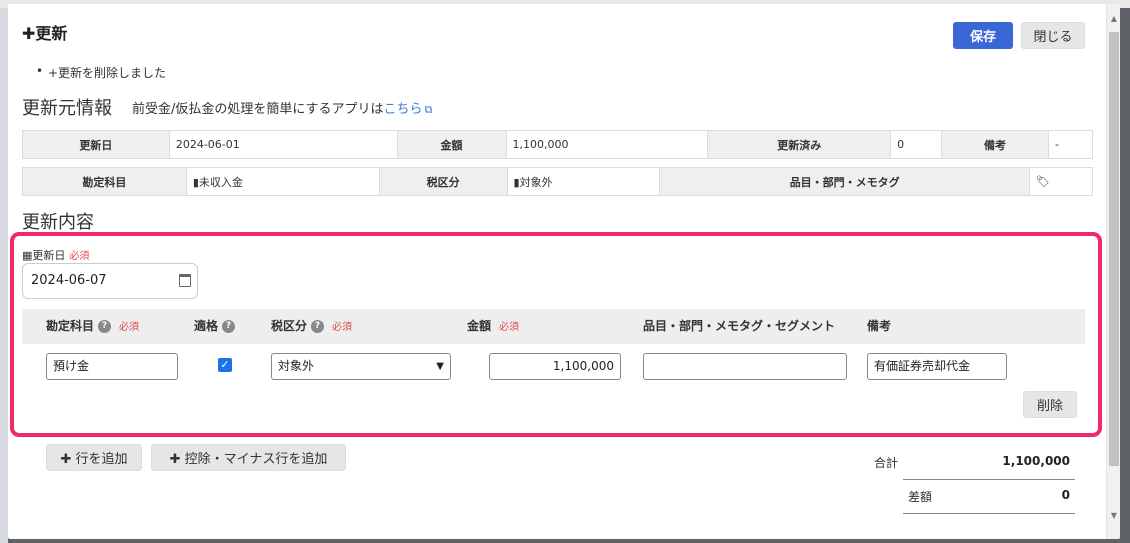 The height and width of the screenshot is (543, 1130). Describe the element at coordinates (101, 459) in the screenshot. I see `add-row-label: 行を追加` at that location.